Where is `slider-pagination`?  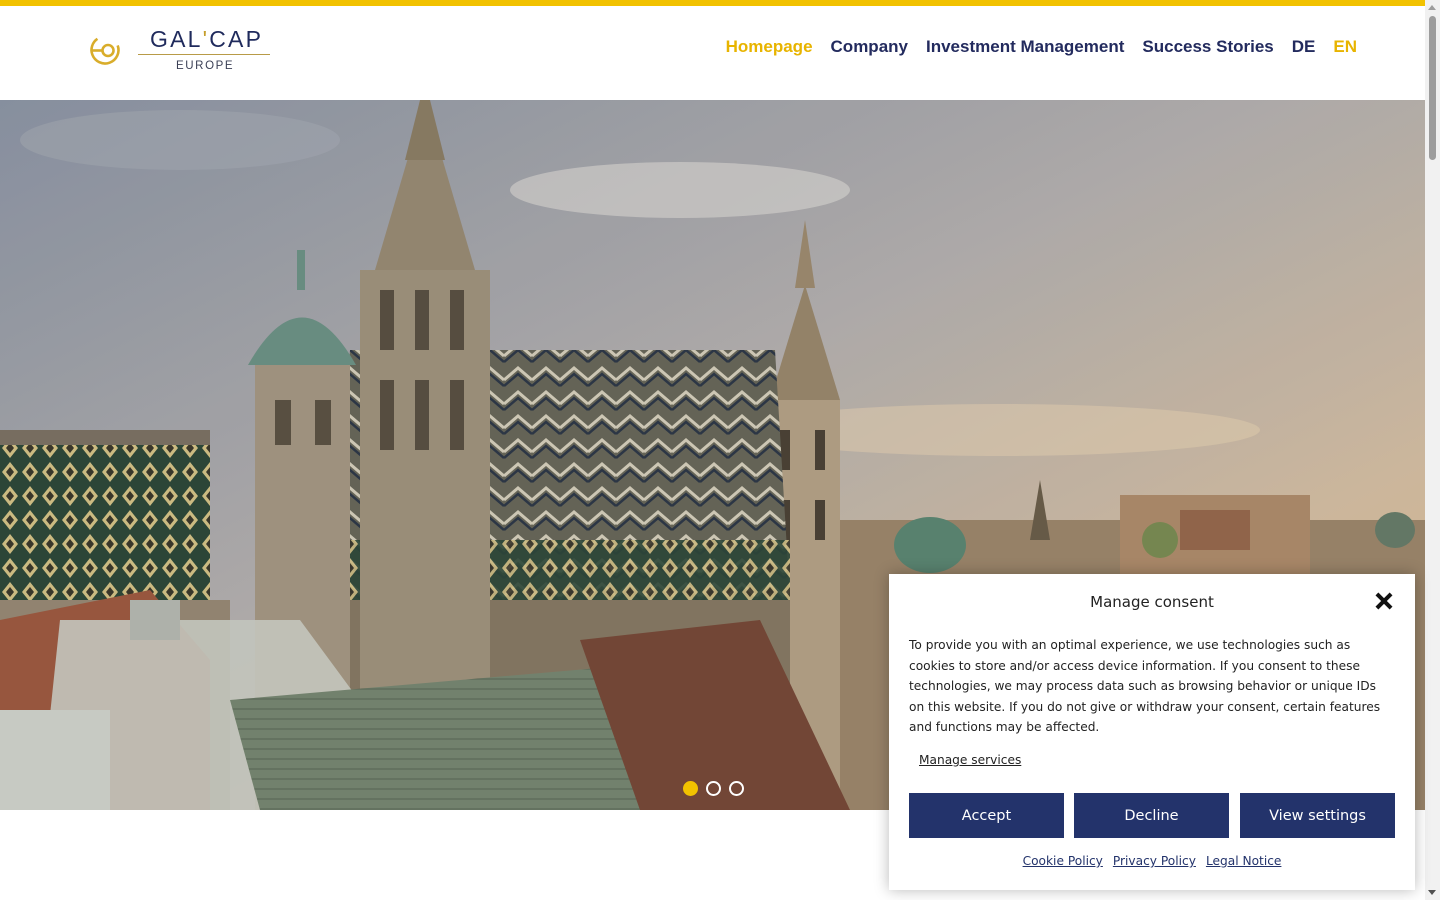
slider-pagination is located at coordinates (713, 788).